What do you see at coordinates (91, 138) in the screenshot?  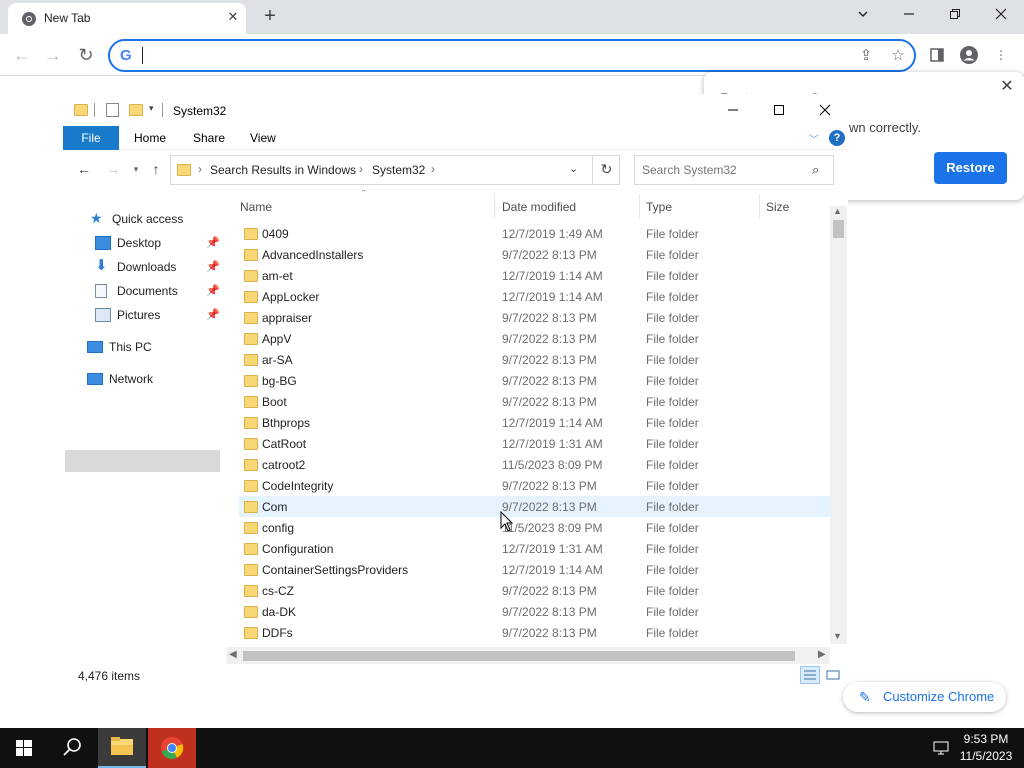 I see `tab-file: File` at bounding box center [91, 138].